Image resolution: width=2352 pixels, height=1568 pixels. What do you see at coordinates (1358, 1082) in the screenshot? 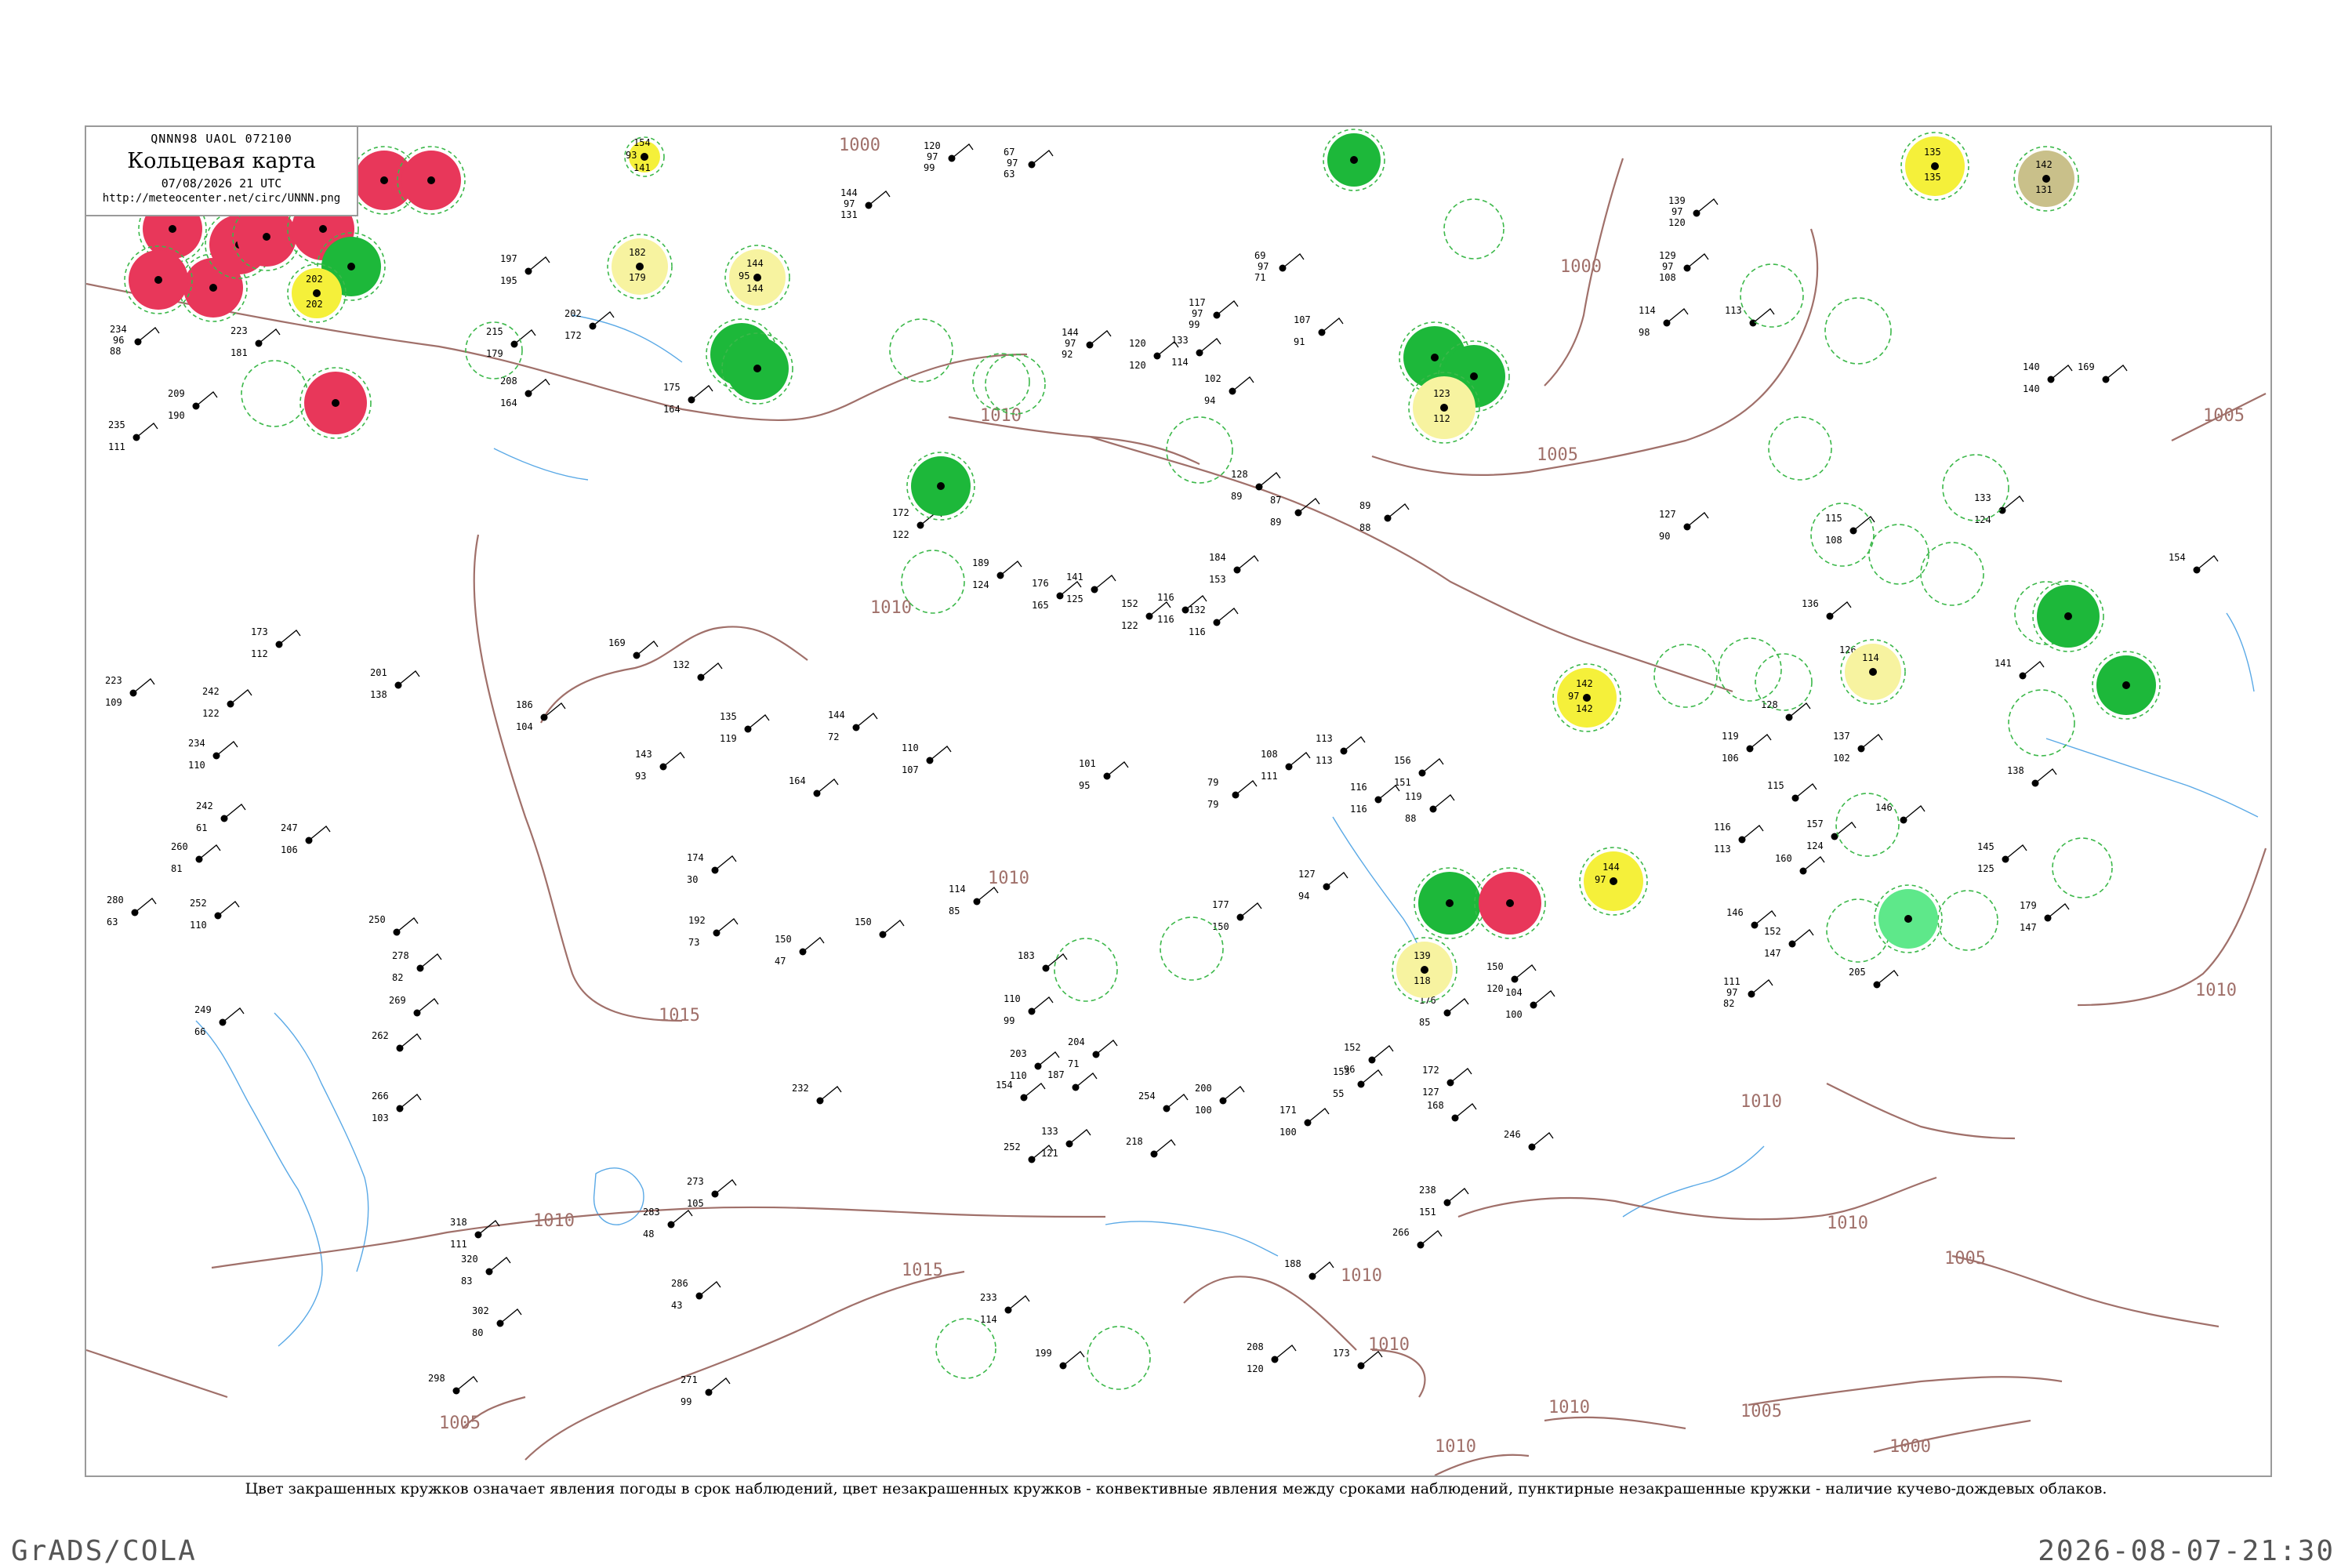
I see `observation-station: 153 55` at bounding box center [1358, 1082].